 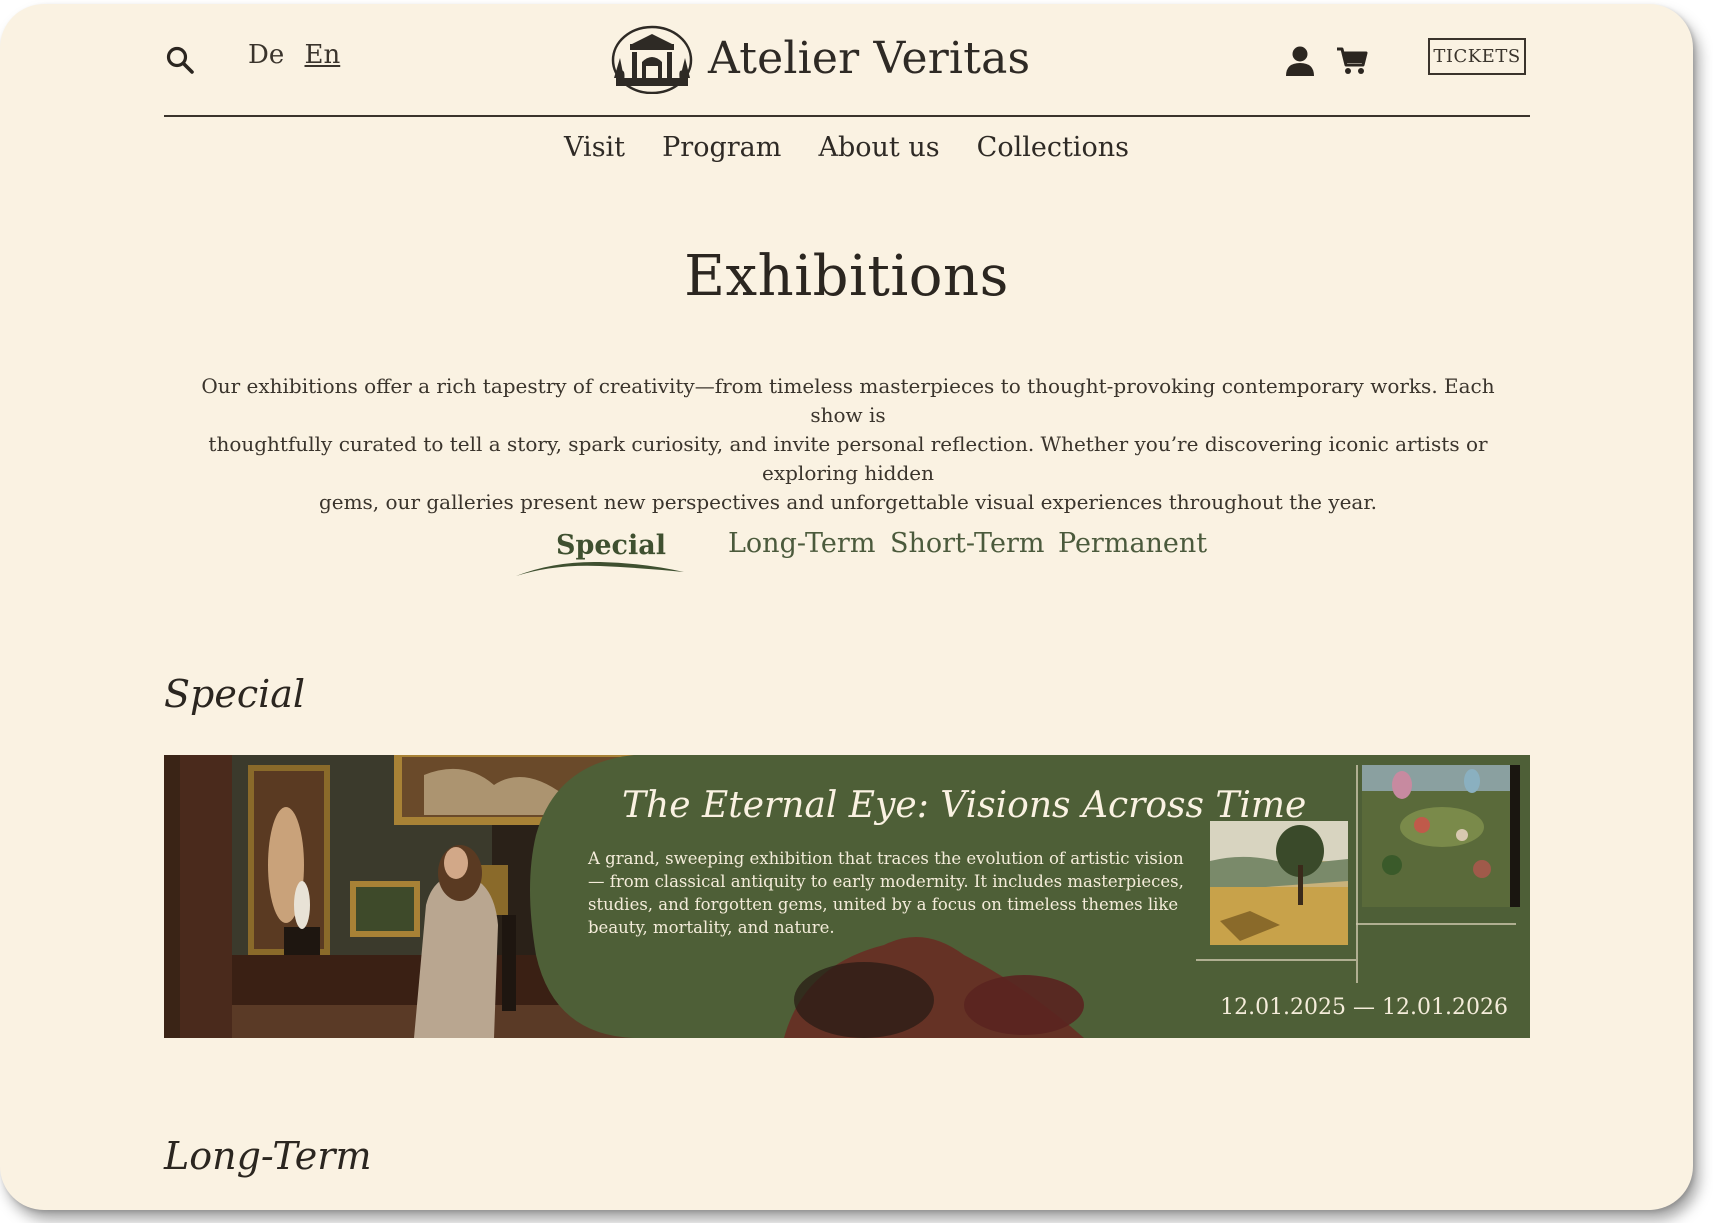 What do you see at coordinates (652, 59) in the screenshot?
I see `museum-building-icon` at bounding box center [652, 59].